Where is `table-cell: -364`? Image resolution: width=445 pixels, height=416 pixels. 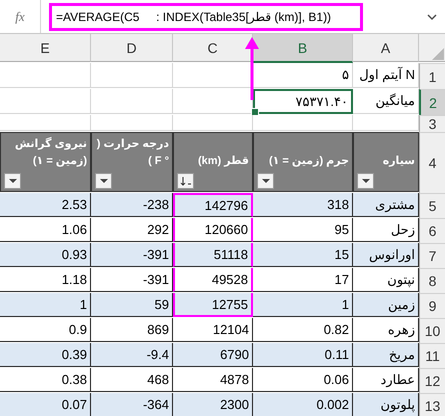
table-cell: -364 is located at coordinates (132, 404).